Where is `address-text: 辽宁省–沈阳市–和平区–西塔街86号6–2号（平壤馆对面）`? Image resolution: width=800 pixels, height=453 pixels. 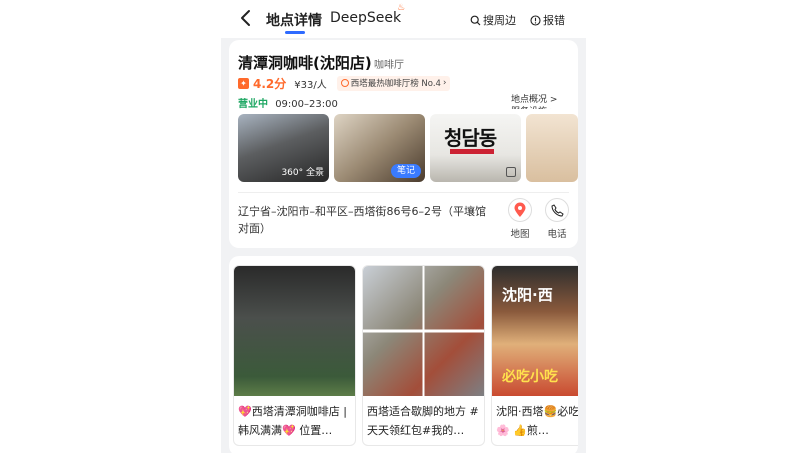 address-text: 辽宁省–沈阳市–和平区–西塔街86号6–2号（平壤馆对面） is located at coordinates (362, 220).